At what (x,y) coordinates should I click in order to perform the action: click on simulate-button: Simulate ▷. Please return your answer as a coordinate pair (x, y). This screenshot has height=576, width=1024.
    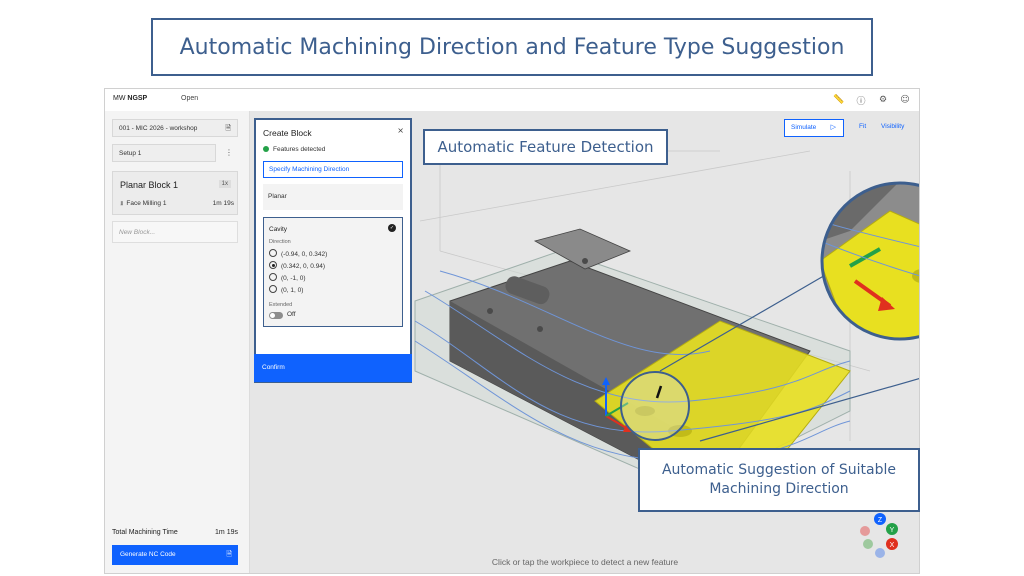
    Looking at the image, I should click on (814, 128).